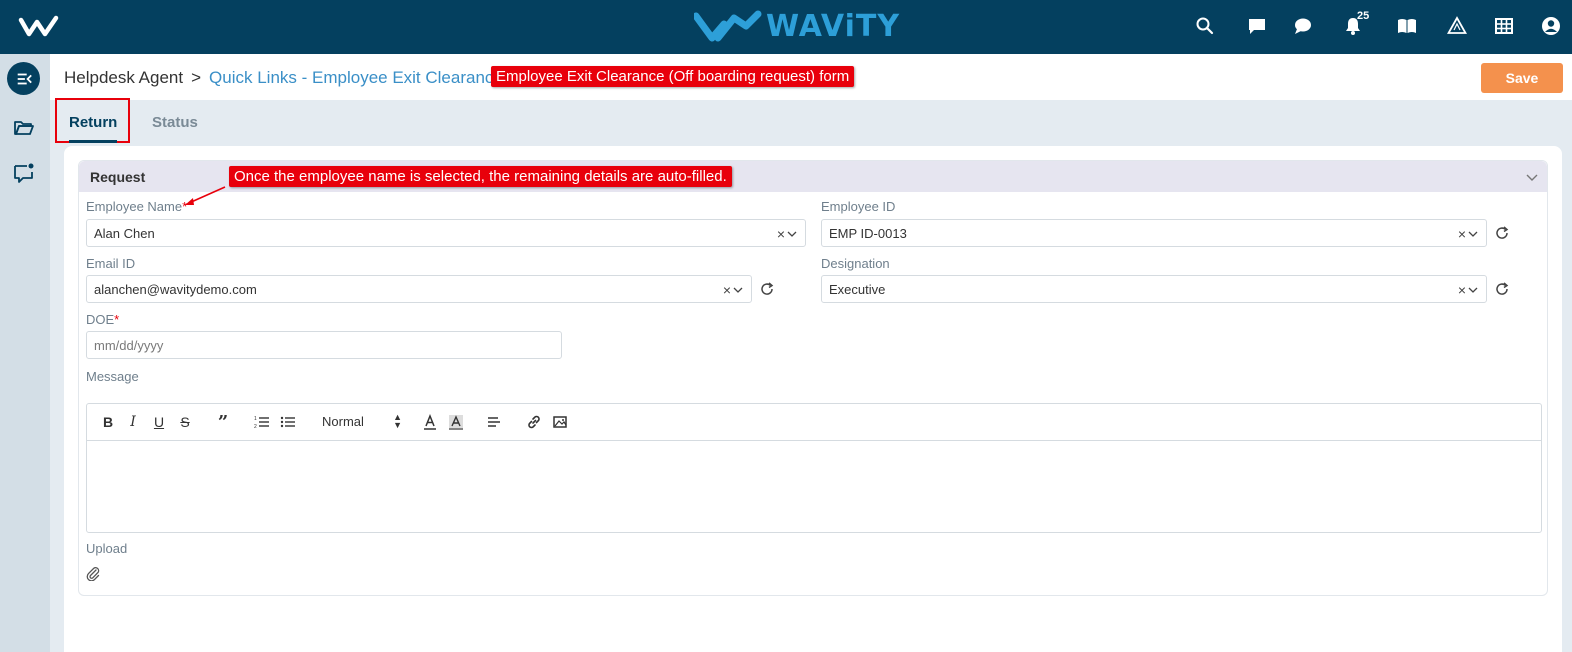 This screenshot has height=652, width=1572. What do you see at coordinates (1407, 26) in the screenshot?
I see `book-icon` at bounding box center [1407, 26].